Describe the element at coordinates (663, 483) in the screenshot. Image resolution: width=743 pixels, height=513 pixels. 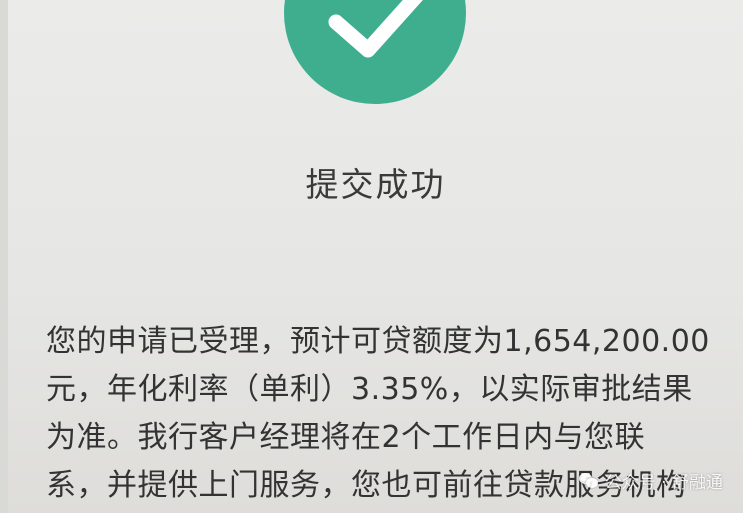
I see `watermark-text: 公众号 · 舒融通` at that location.